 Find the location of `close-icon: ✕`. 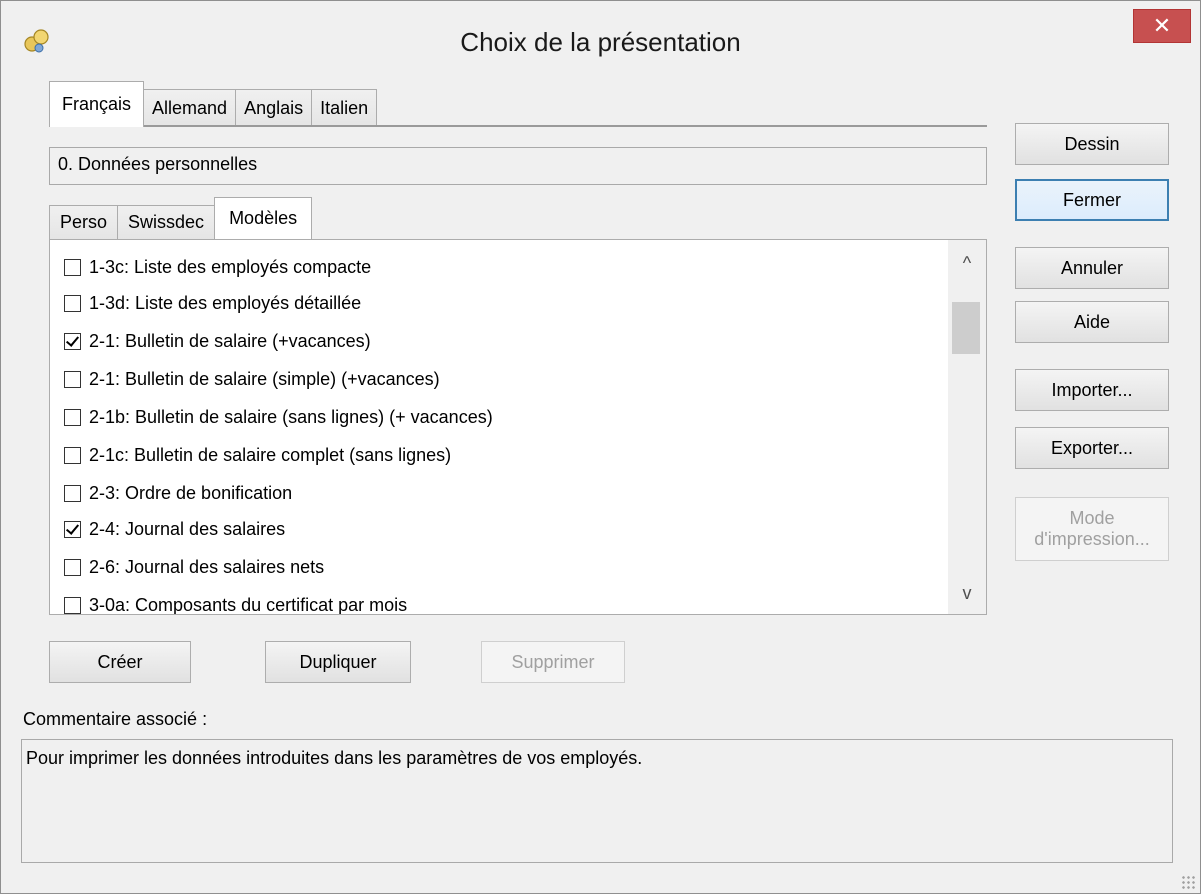

close-icon: ✕ is located at coordinates (1162, 25).